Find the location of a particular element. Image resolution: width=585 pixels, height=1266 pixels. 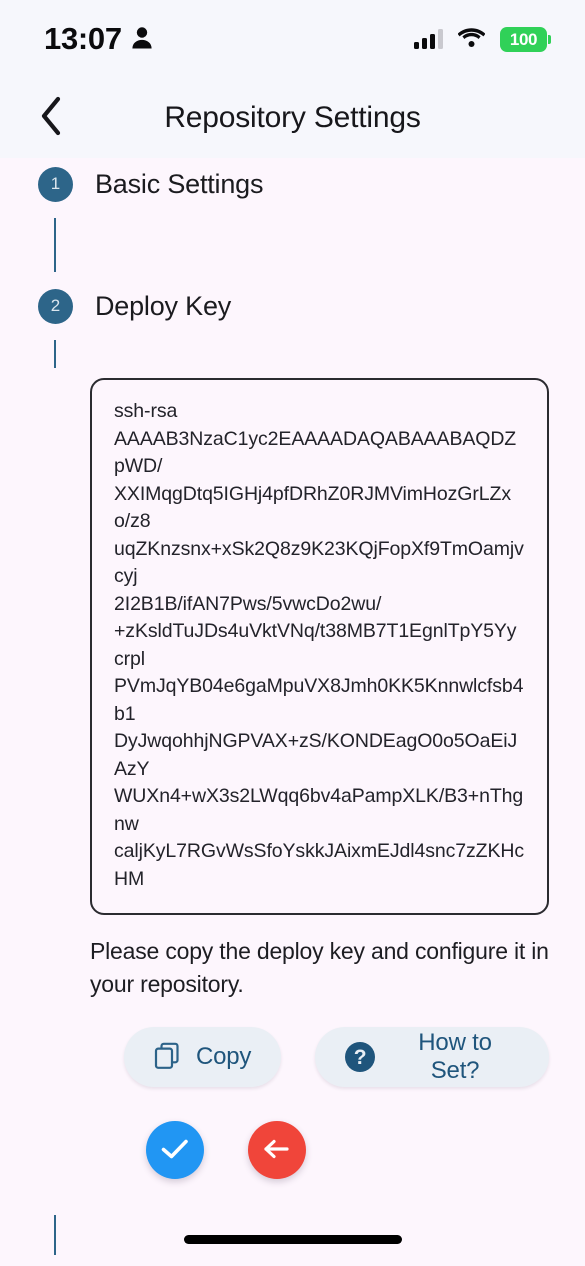

battery-icon: 100 is located at coordinates (525, 39).